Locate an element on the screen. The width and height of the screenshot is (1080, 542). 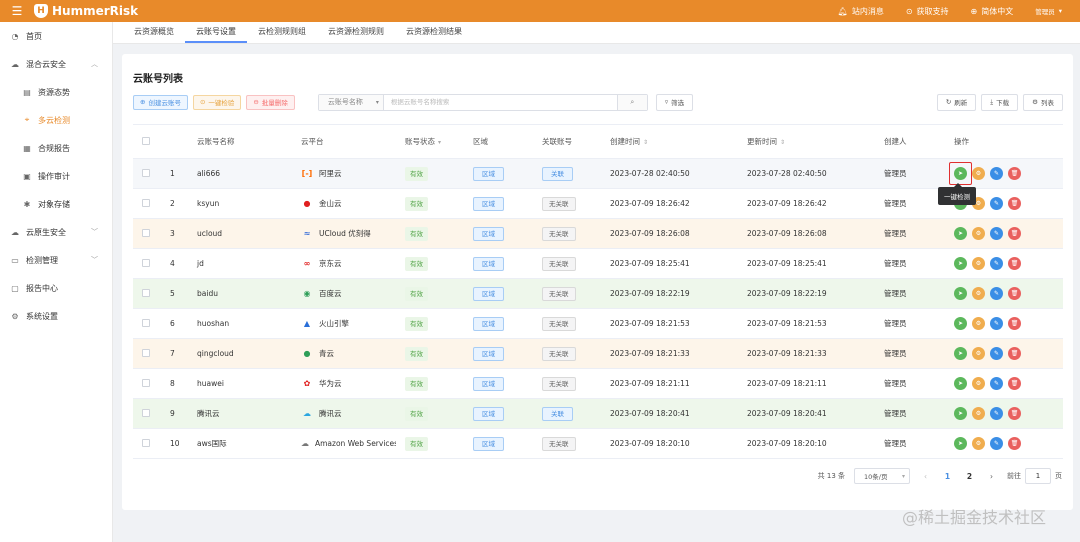
select-all-checkbox is located at coordinates (146, 140).